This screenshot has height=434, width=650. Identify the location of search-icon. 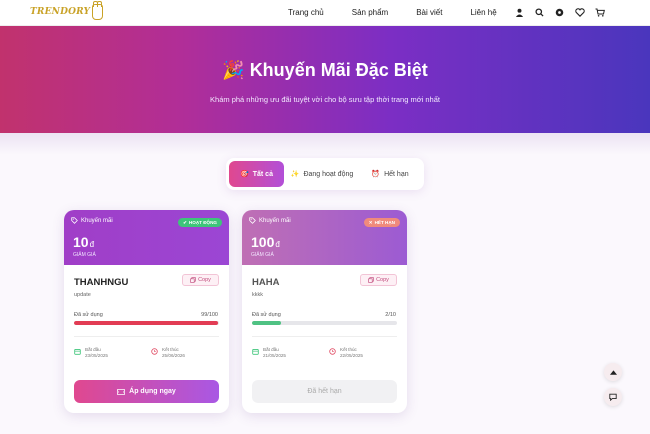
(539, 12).